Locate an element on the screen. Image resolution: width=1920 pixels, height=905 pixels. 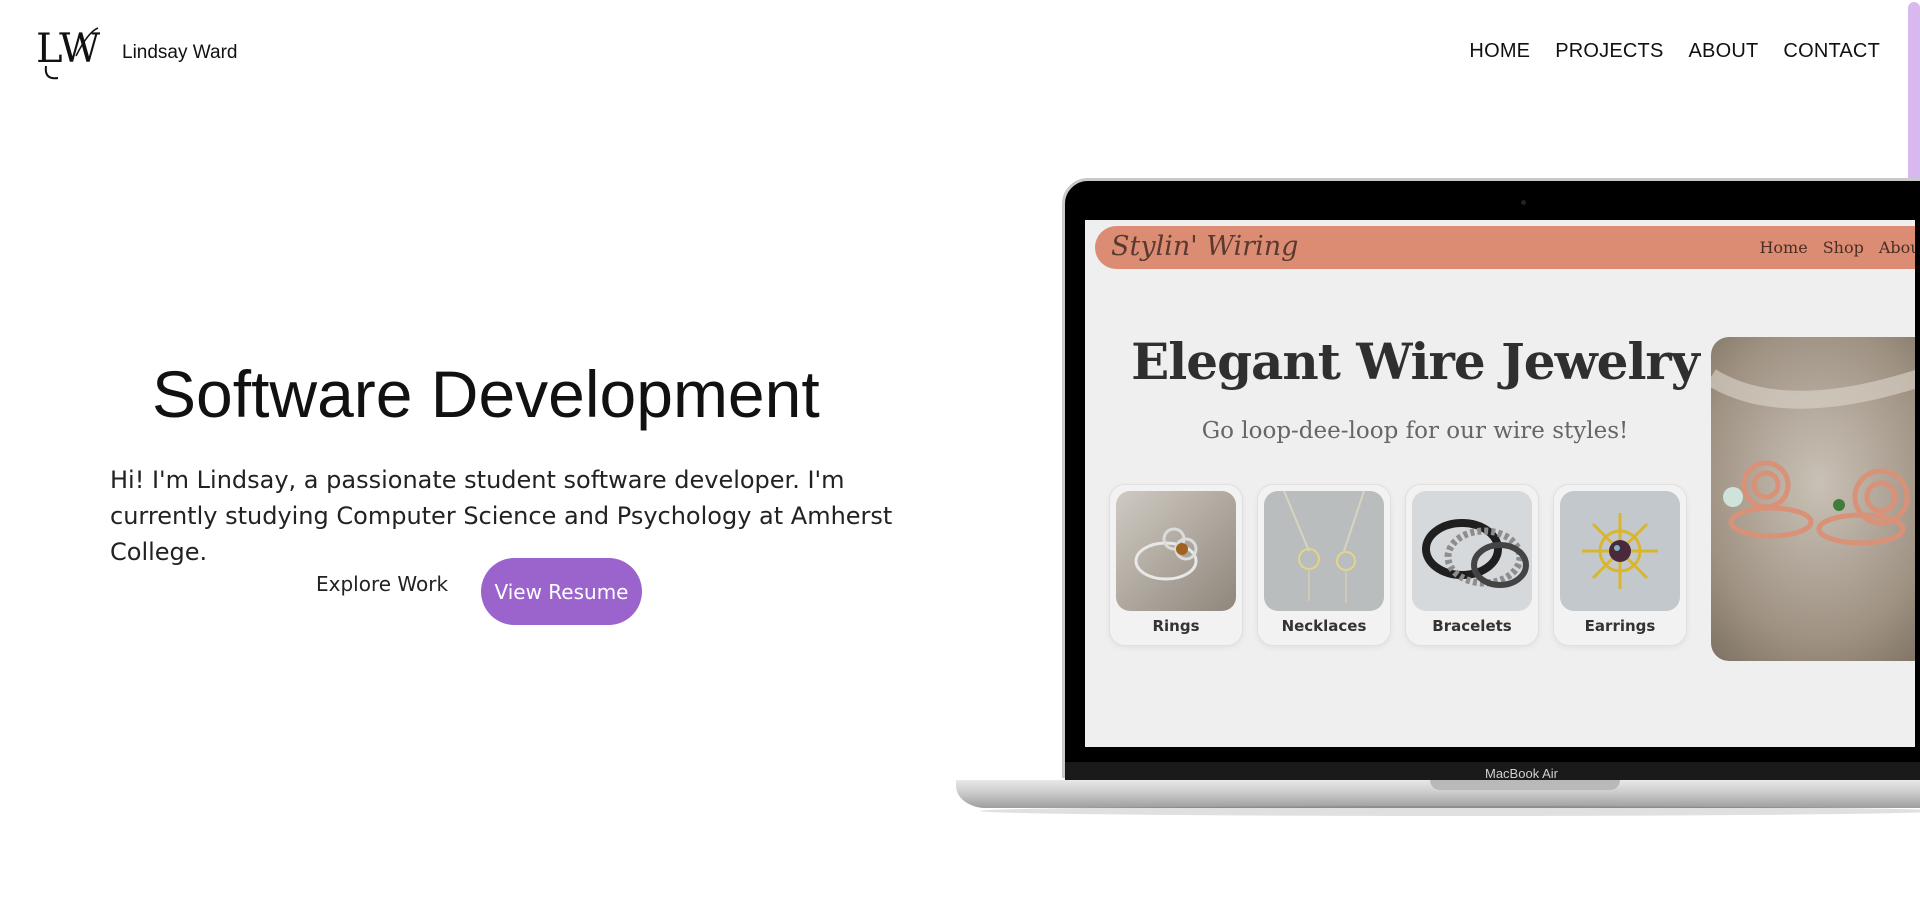
category-label-bracelets: Bracelets is located at coordinates (1472, 626).